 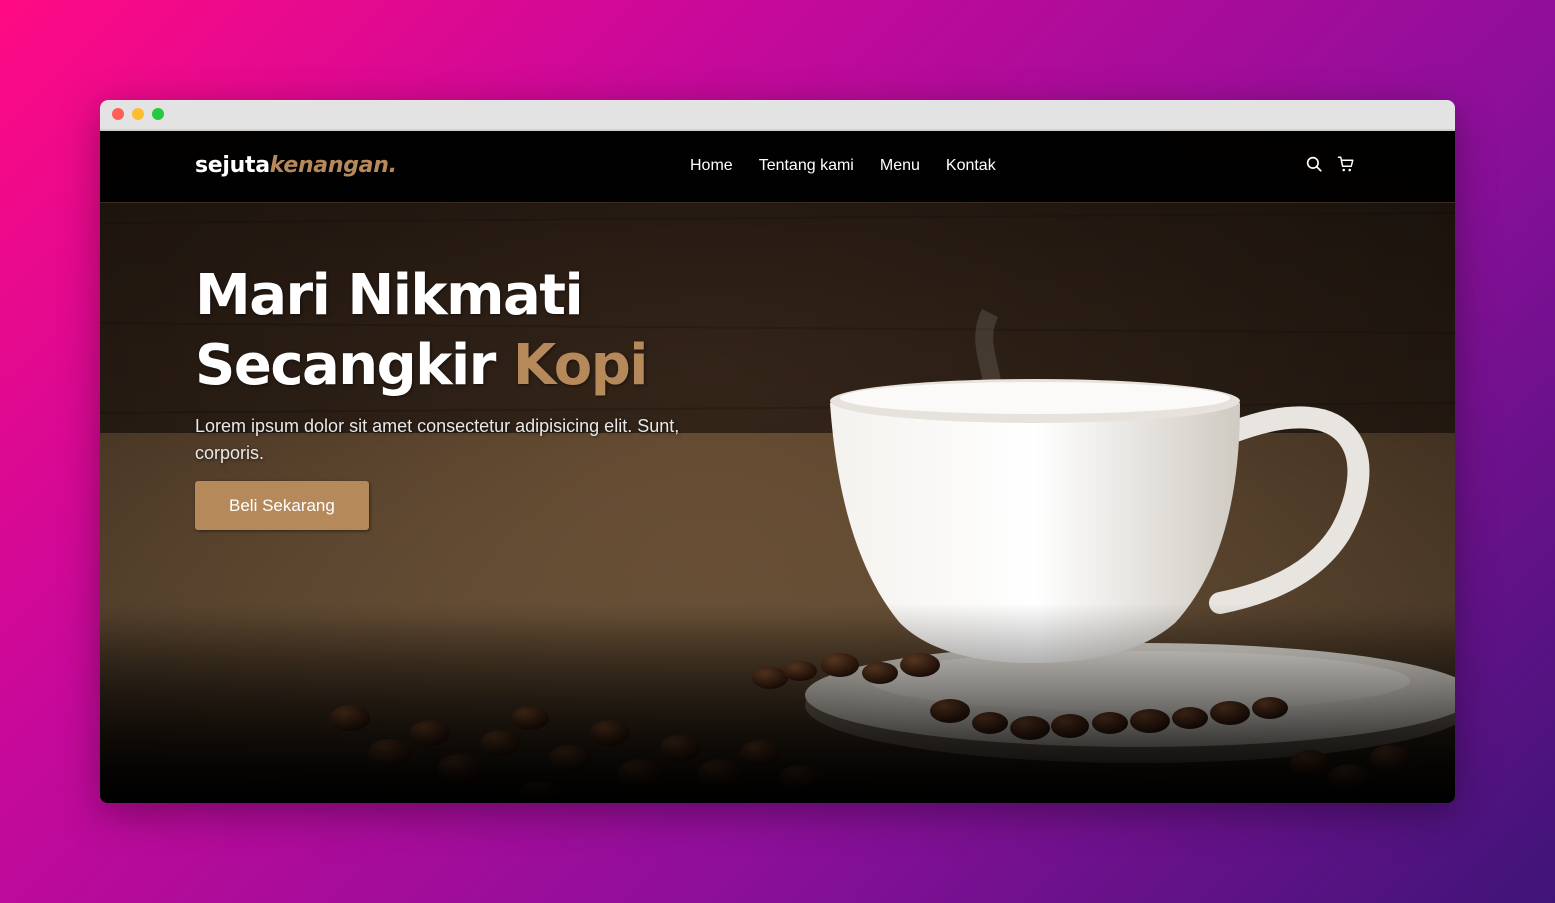 What do you see at coordinates (971, 166) in the screenshot?
I see `nav-link-kontak: Kontak` at bounding box center [971, 166].